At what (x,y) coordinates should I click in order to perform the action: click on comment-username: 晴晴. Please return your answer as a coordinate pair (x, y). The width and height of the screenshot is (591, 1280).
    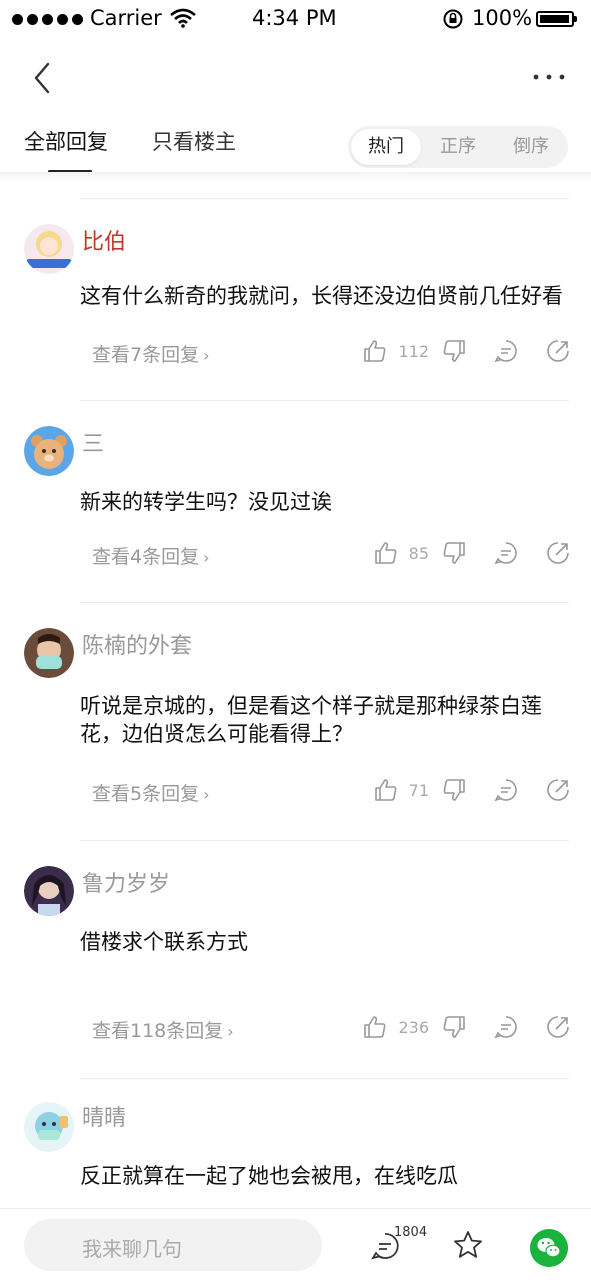
    Looking at the image, I should click on (104, 1116).